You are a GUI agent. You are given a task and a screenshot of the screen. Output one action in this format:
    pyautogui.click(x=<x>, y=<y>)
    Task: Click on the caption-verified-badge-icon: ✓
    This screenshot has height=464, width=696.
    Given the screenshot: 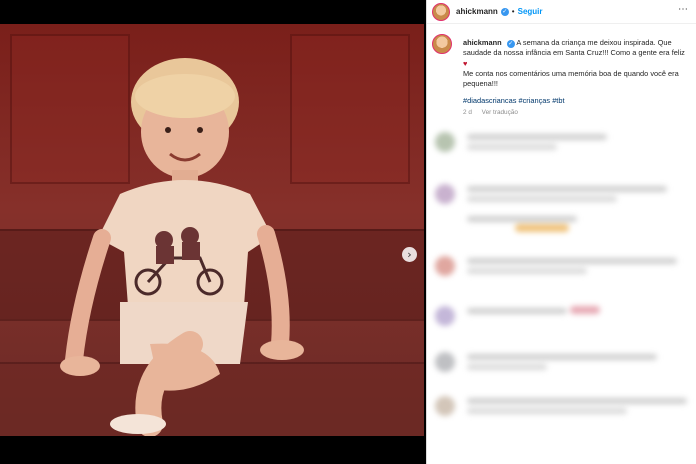 What is the action you would take?
    pyautogui.click(x=510, y=44)
    